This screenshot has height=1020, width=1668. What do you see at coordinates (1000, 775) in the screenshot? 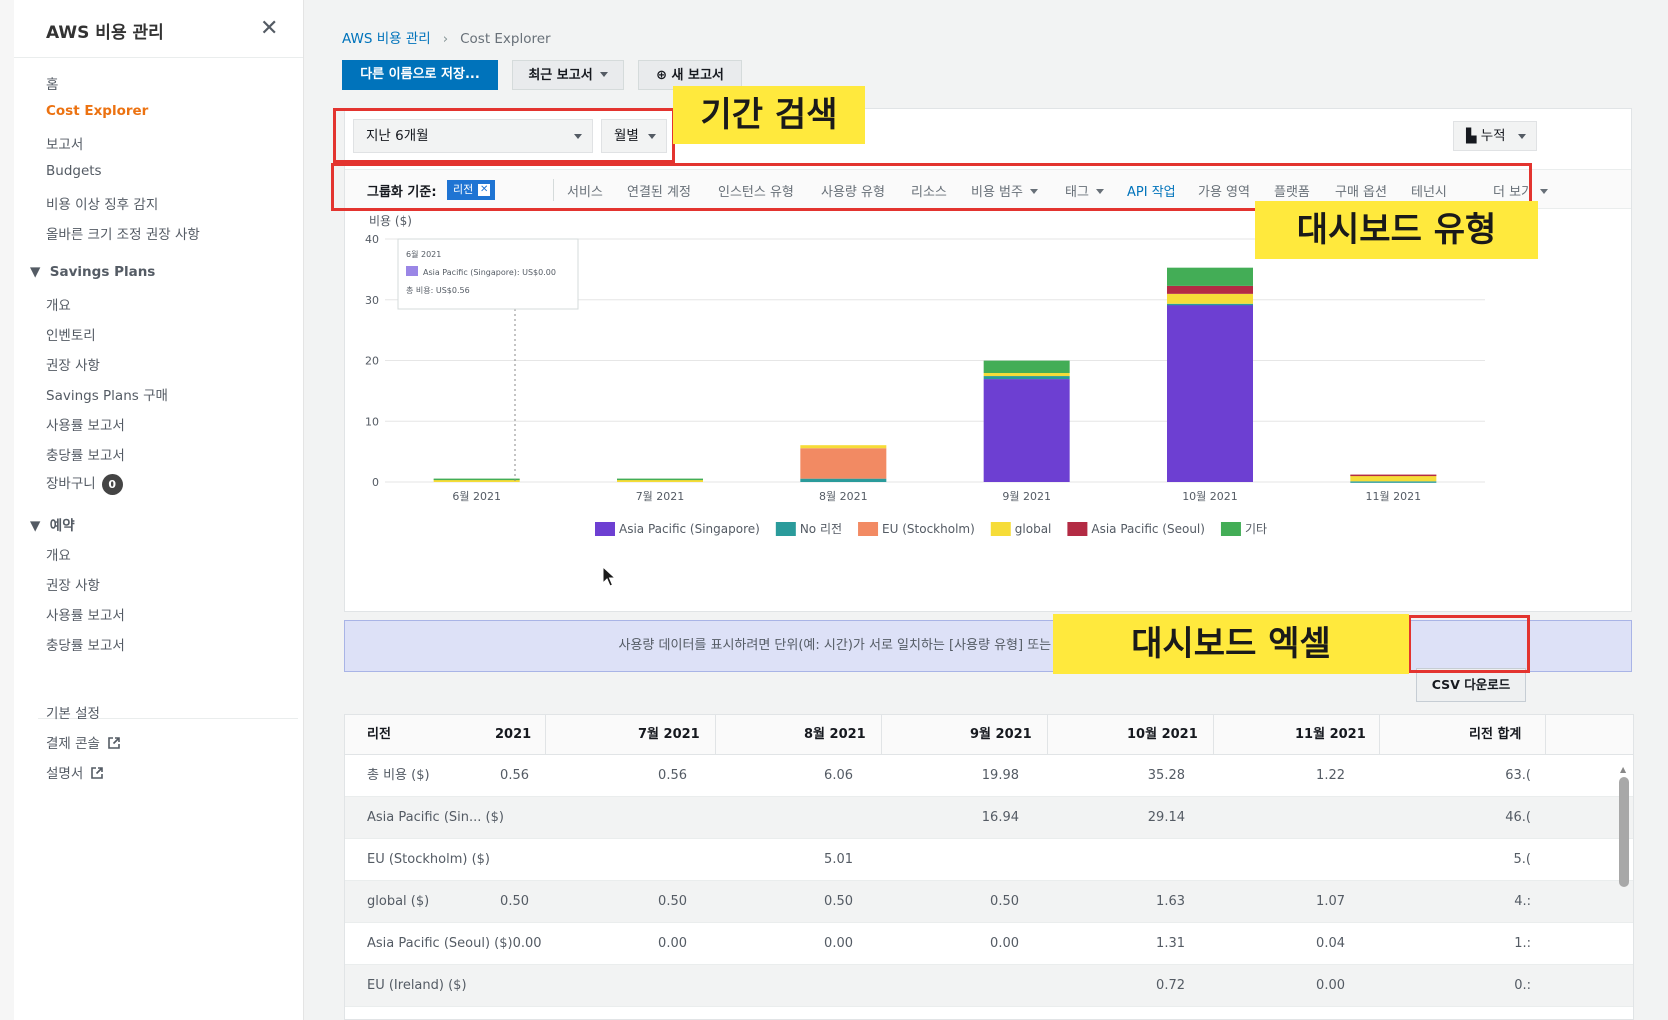
I see `value-cell: 19.98` at bounding box center [1000, 775].